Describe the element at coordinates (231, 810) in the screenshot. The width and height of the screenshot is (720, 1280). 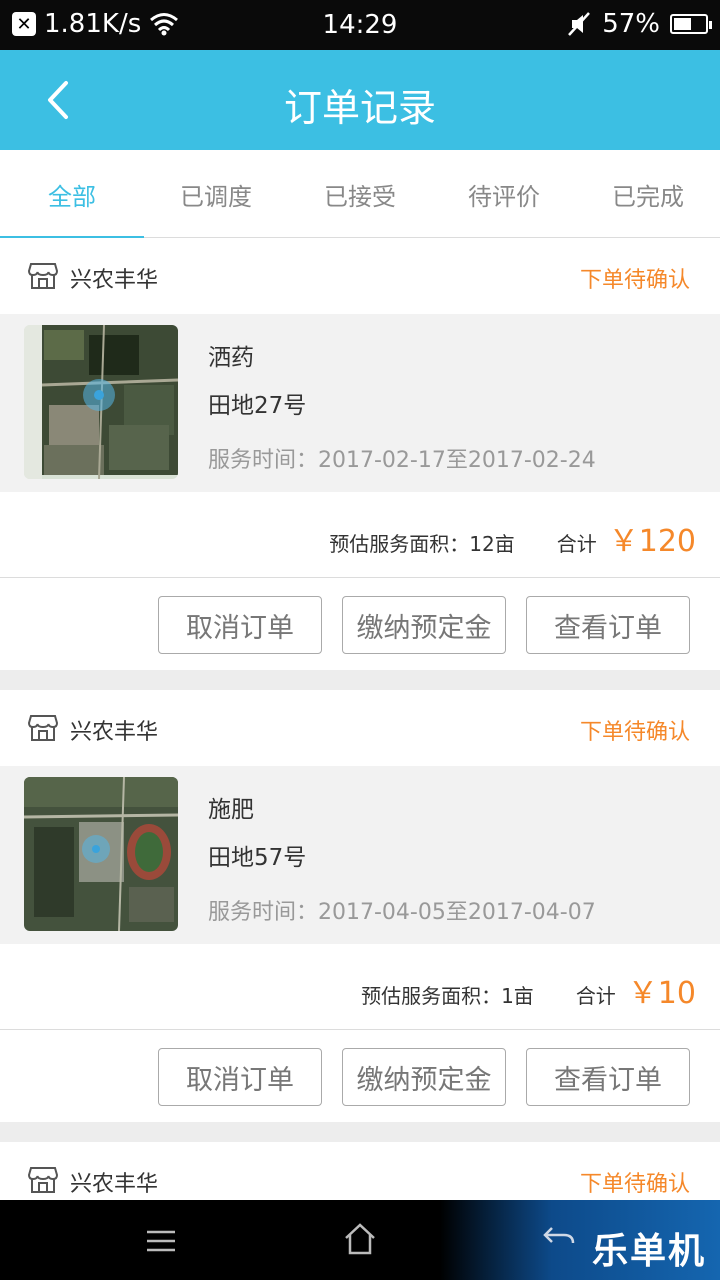
I see `service-type: 施肥` at that location.